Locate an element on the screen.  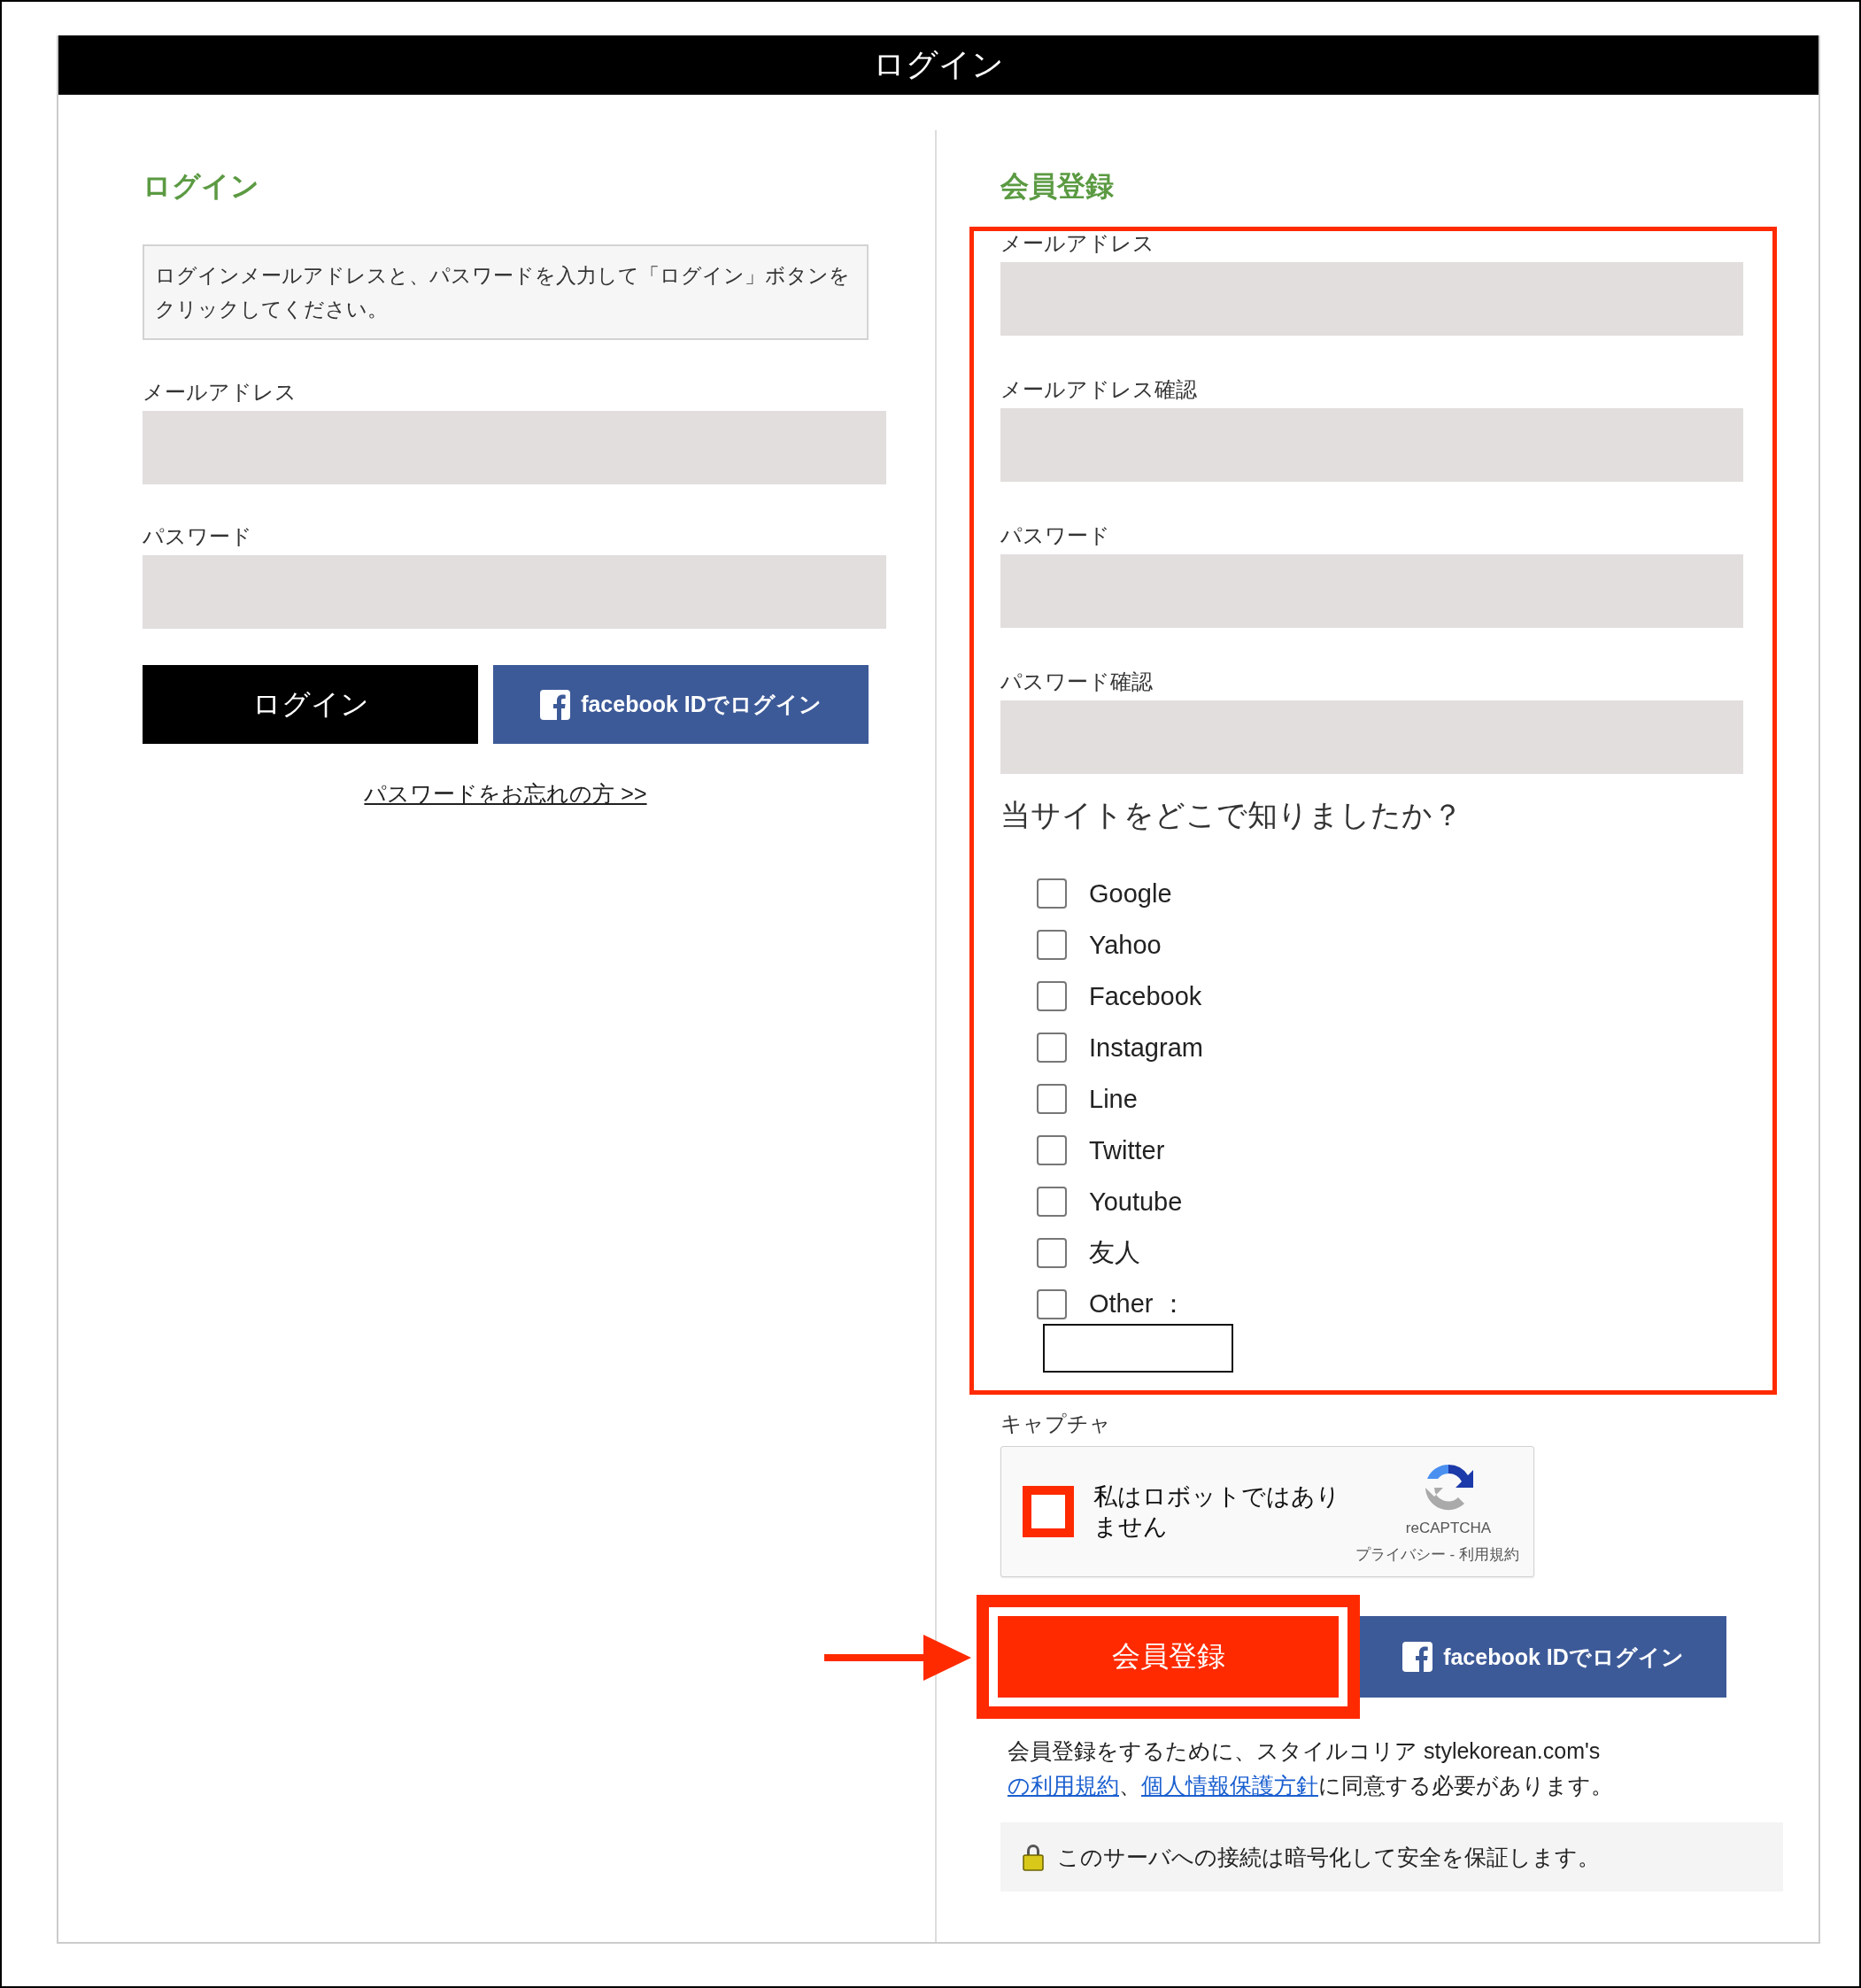
page-title: ログイン is located at coordinates (938, 64).